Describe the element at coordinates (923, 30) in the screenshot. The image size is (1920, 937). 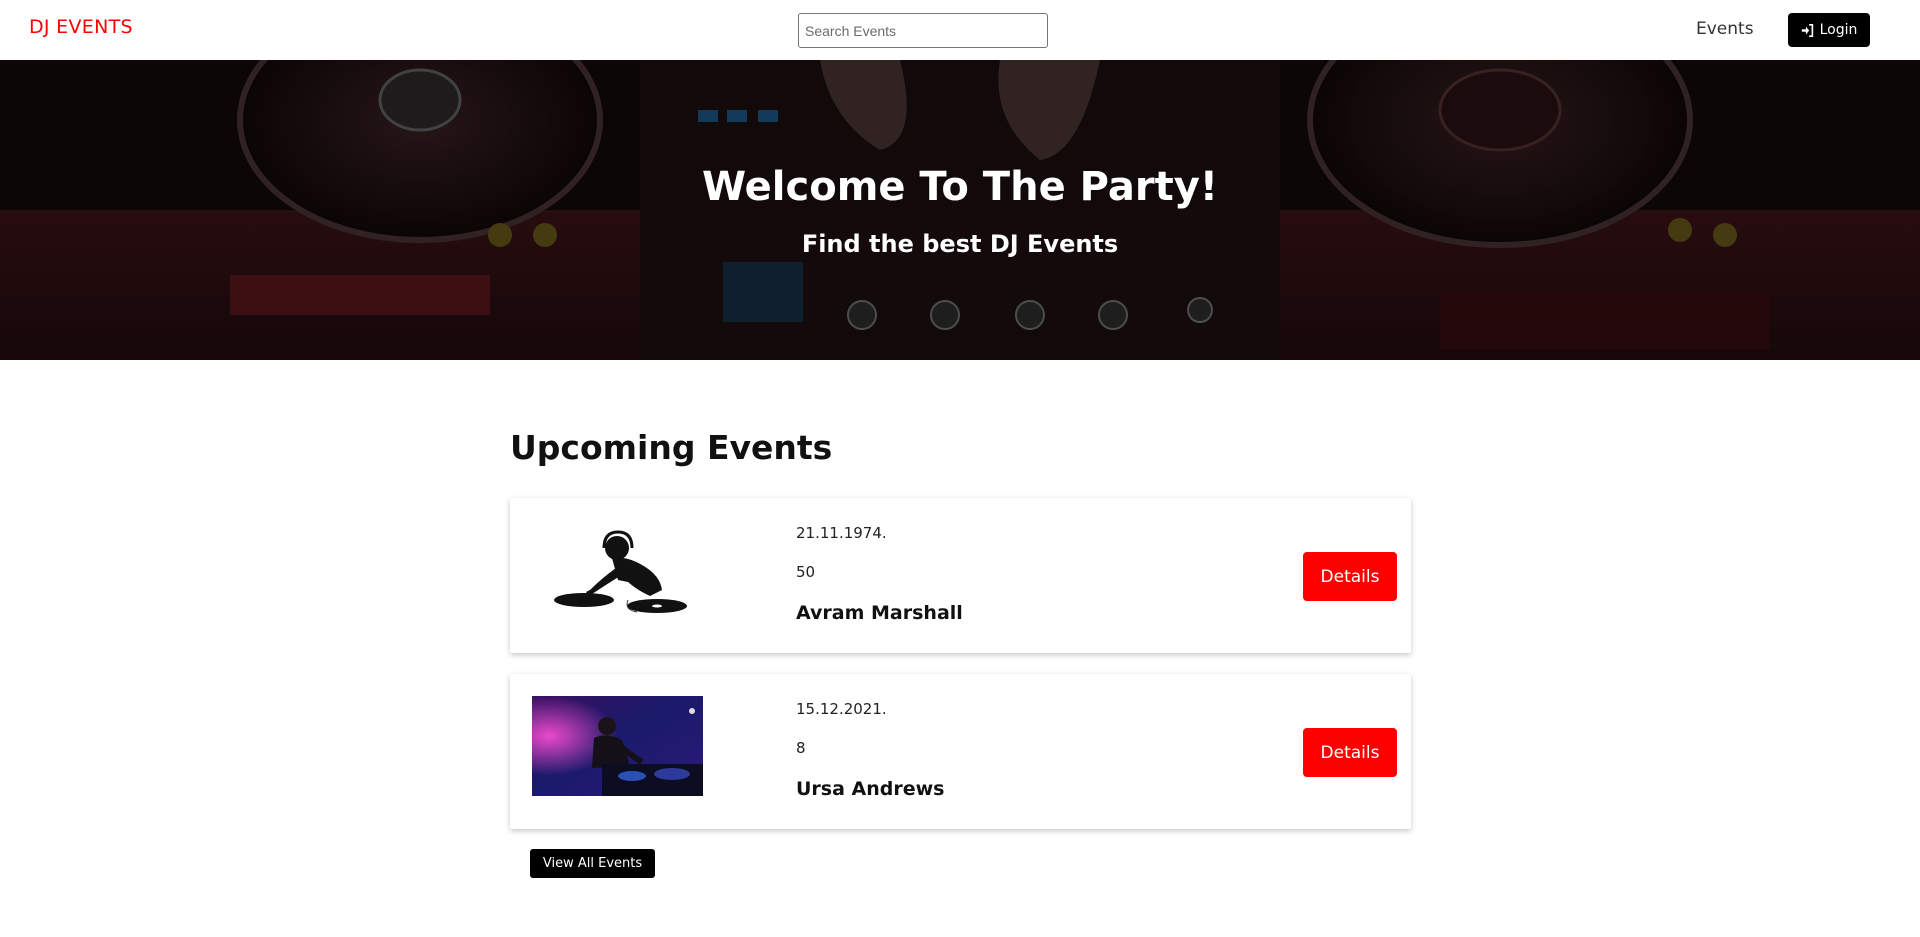
I see `search-input` at that location.